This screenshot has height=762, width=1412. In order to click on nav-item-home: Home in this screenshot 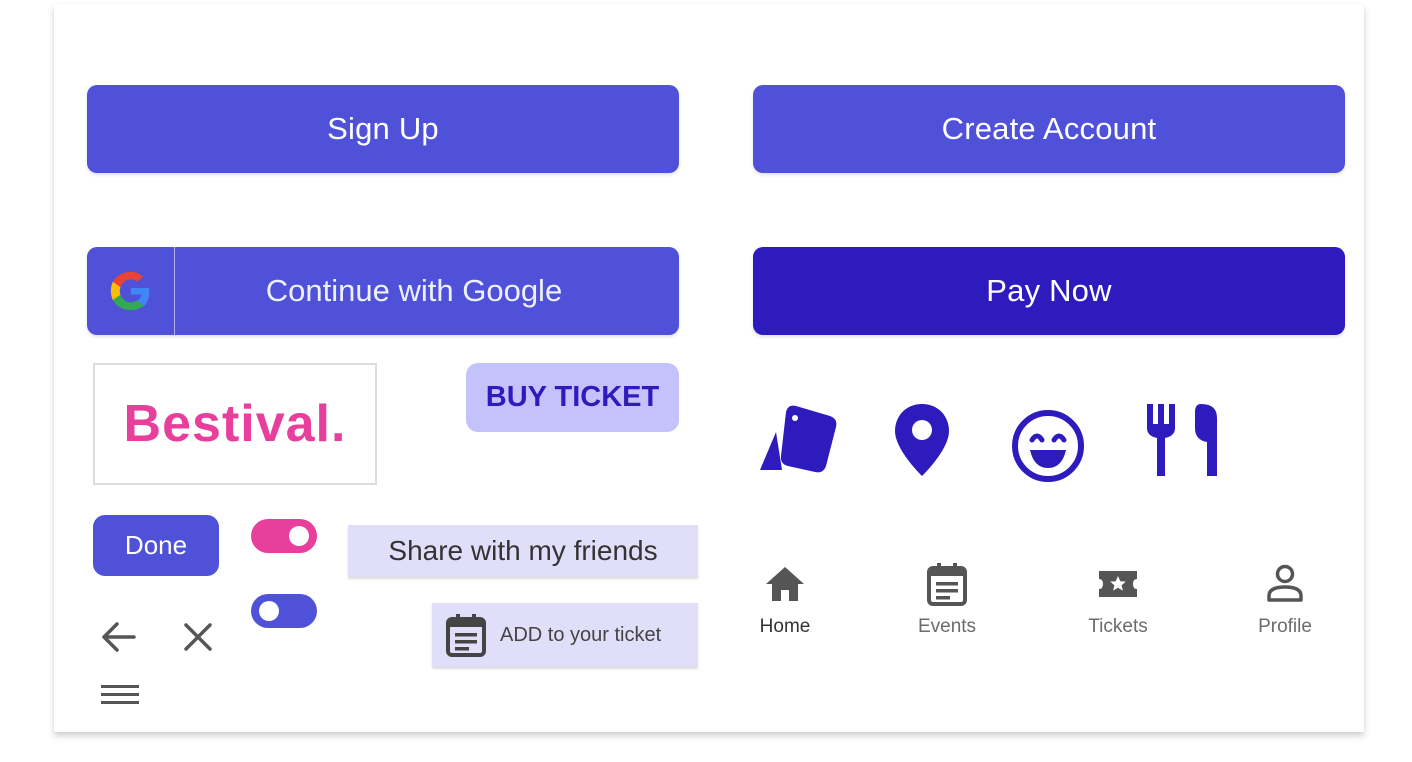, I will do `click(785, 607)`.